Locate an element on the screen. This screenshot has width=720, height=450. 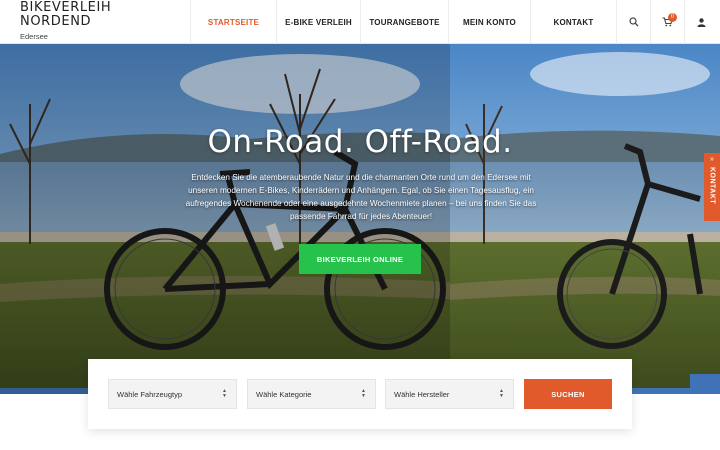
search-icon is located at coordinates (633, 22).